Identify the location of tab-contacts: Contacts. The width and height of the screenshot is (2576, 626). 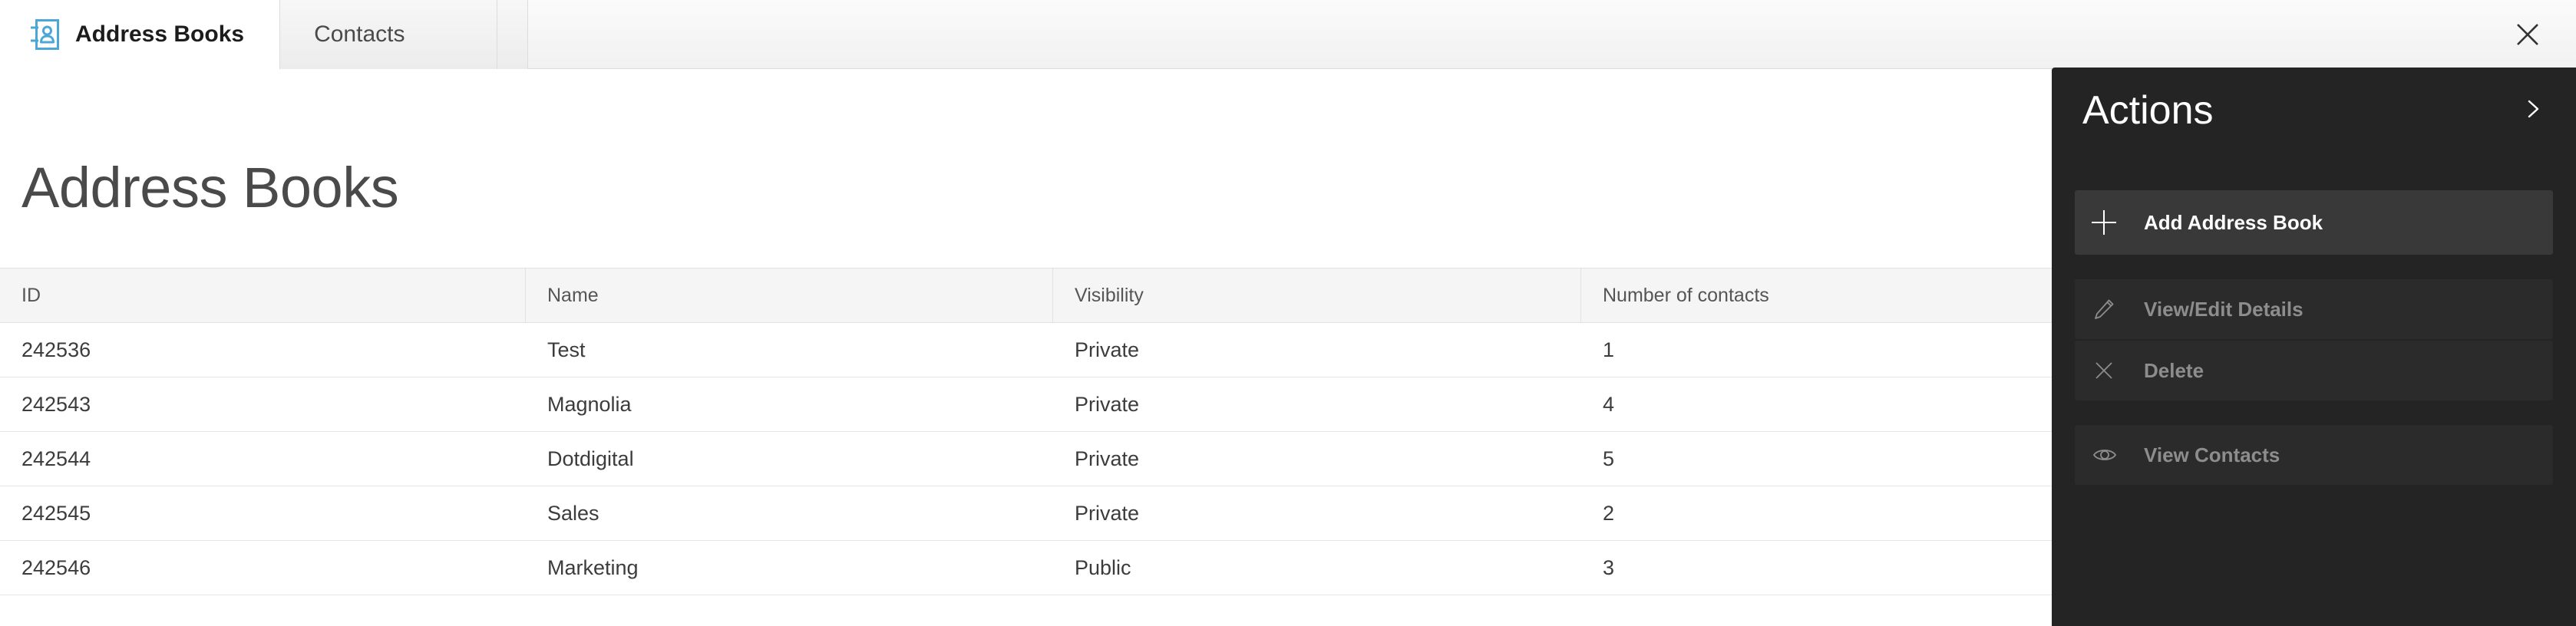
(389, 34).